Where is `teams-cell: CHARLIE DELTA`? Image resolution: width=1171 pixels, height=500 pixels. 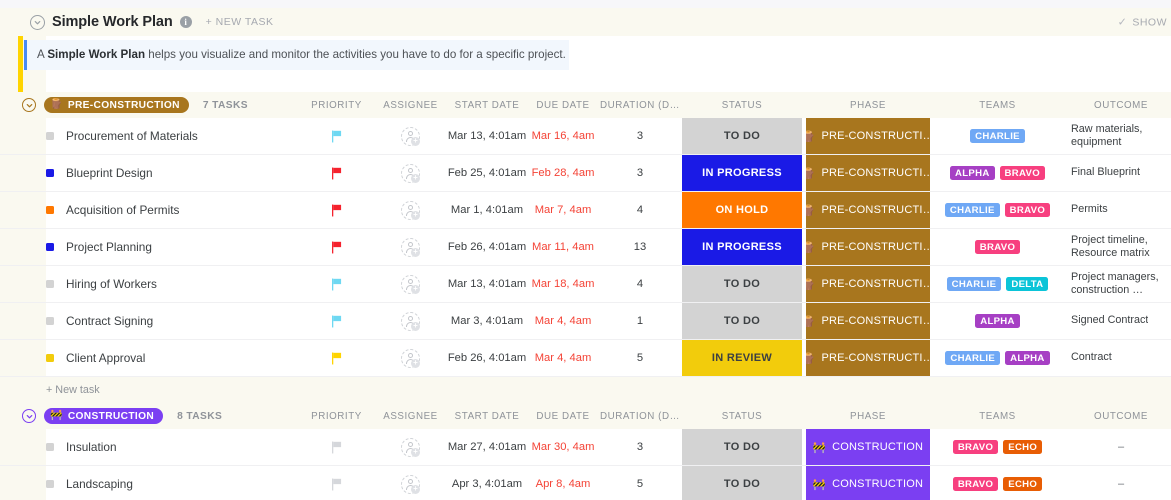
teams-cell: CHARLIE DELTA is located at coordinates (997, 284).